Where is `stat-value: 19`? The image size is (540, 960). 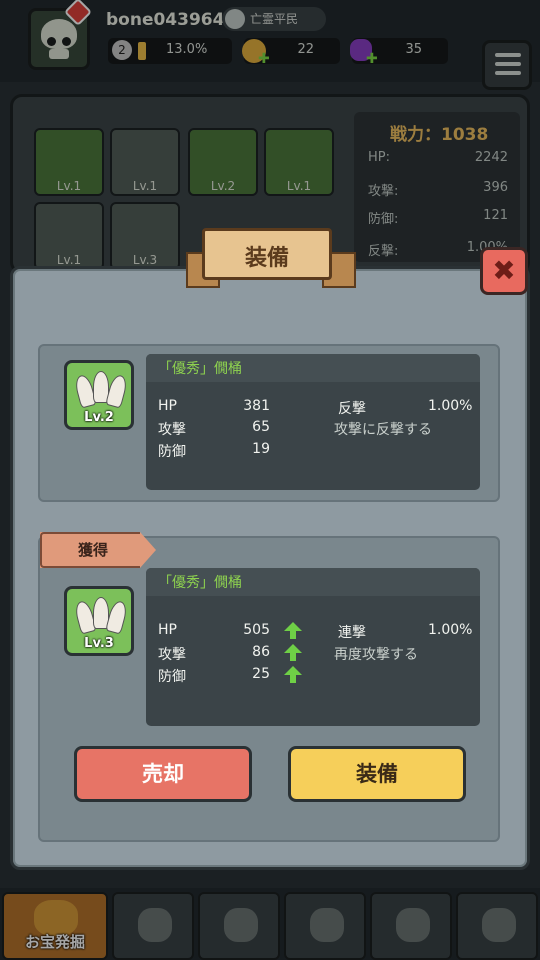 stat-value: 19 is located at coordinates (261, 449).